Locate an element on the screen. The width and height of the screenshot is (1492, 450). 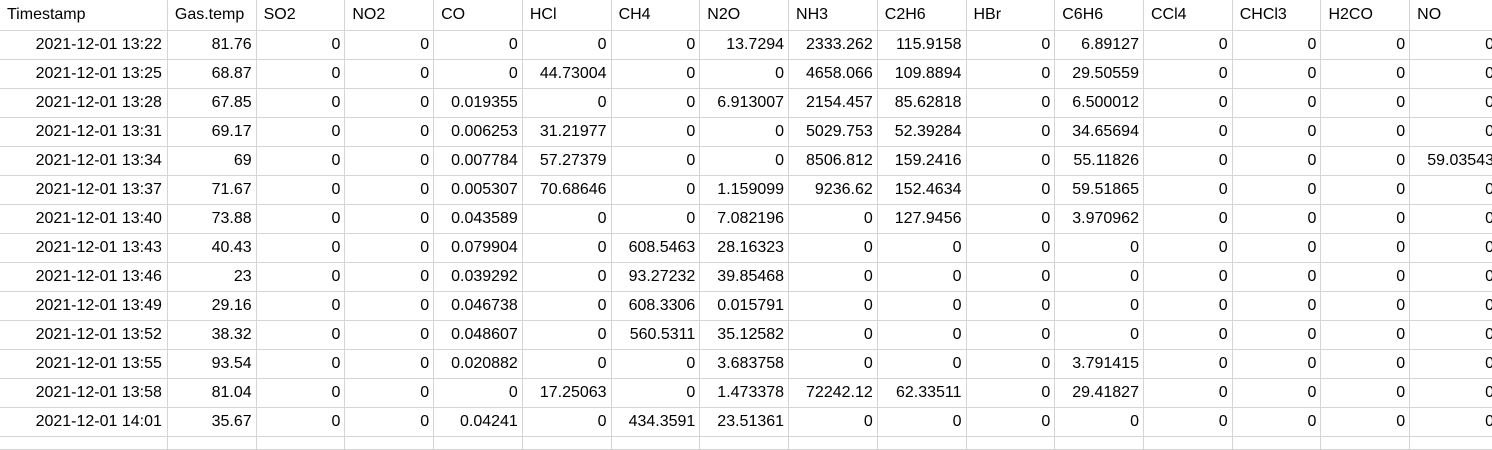
value-cell: 6.89127 is located at coordinates (1099, 45).